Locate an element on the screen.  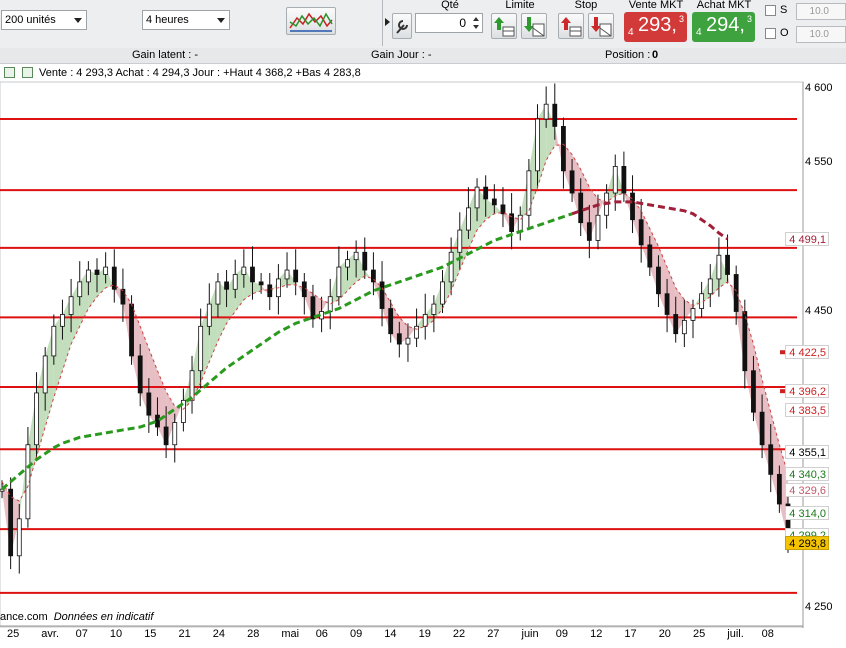
units-select: 200 unités is located at coordinates (44, 20).